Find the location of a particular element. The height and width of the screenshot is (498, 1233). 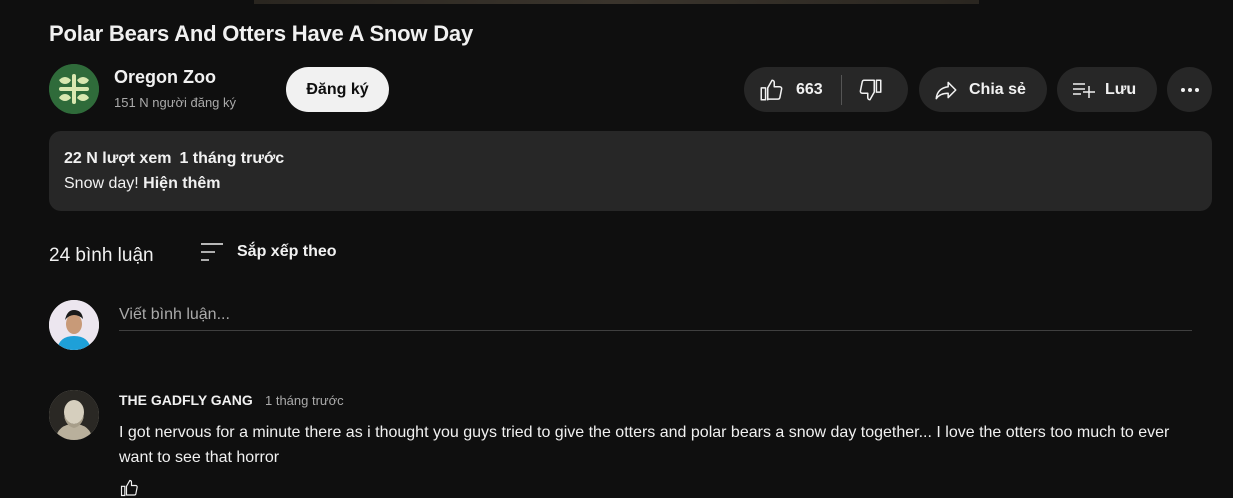

more-actions-button is located at coordinates (1189, 89).